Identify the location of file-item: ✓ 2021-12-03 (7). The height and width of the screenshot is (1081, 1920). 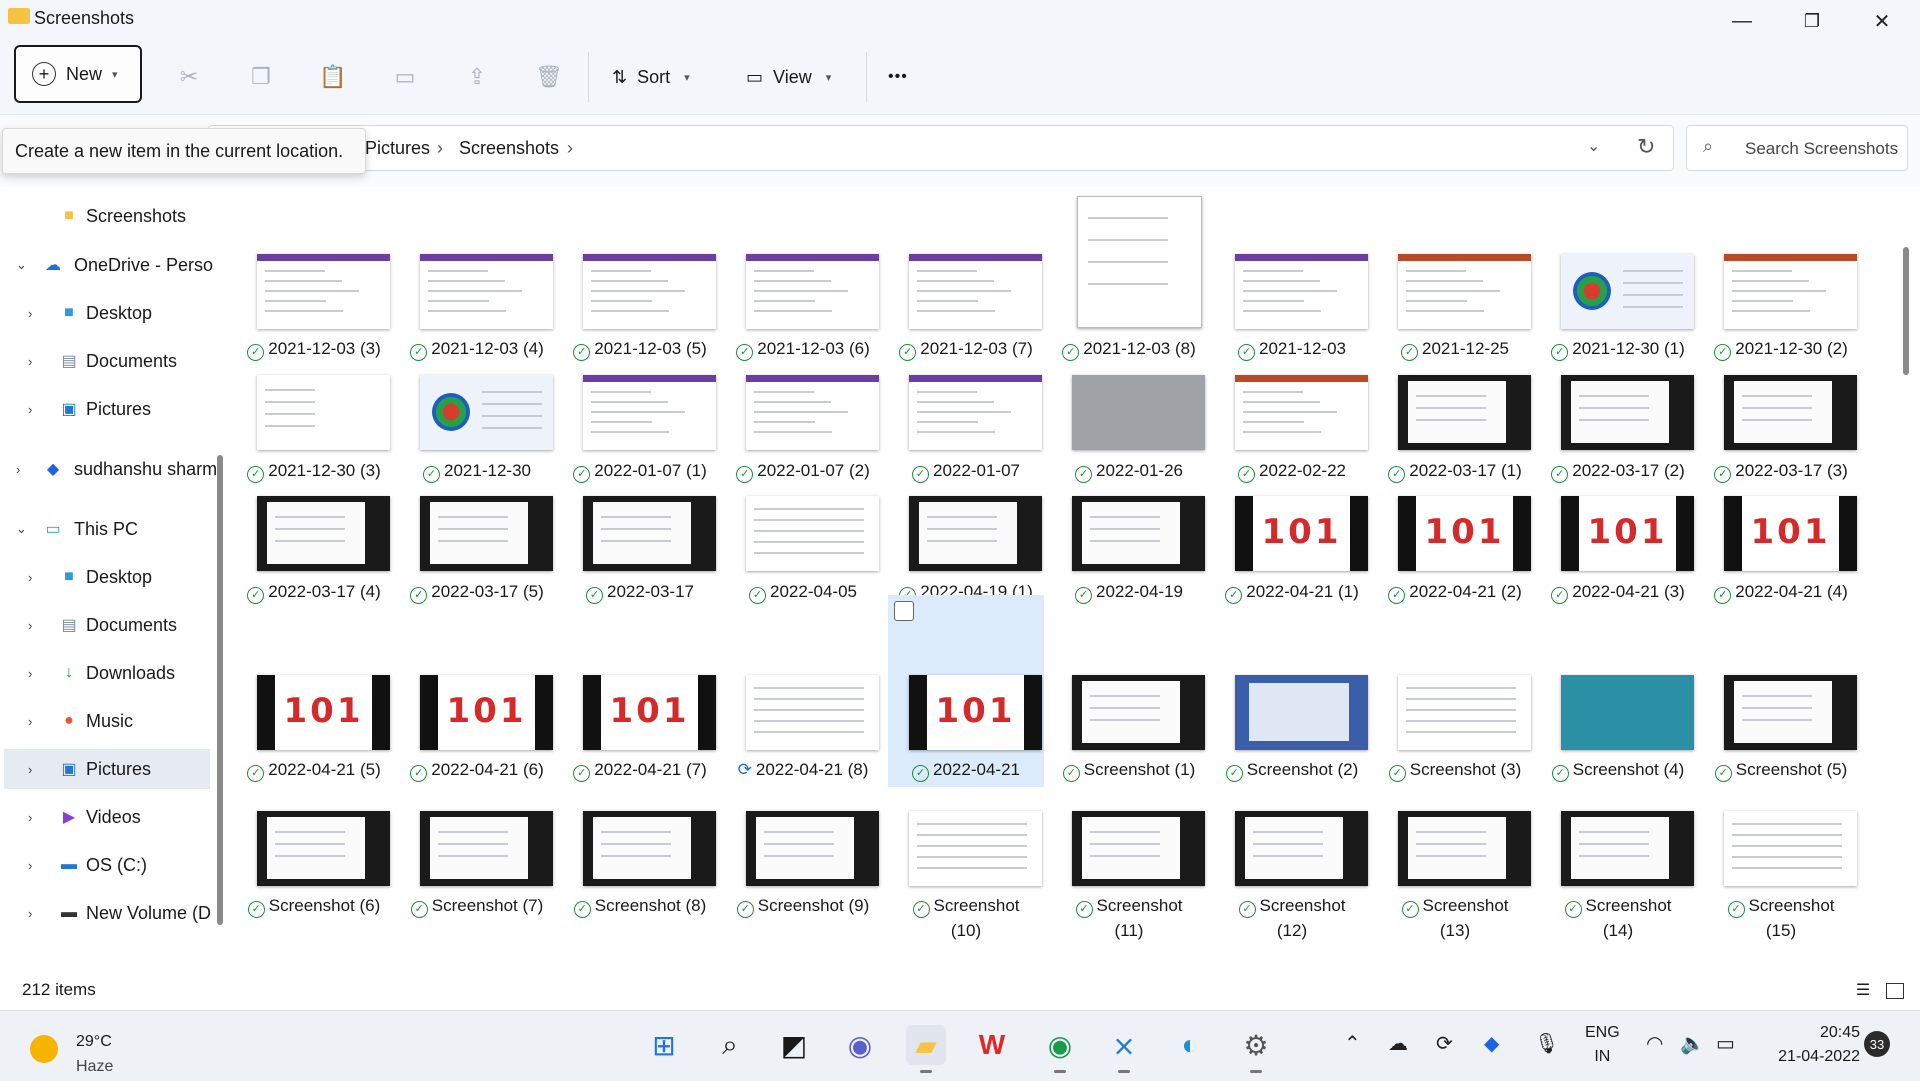
(966, 305).